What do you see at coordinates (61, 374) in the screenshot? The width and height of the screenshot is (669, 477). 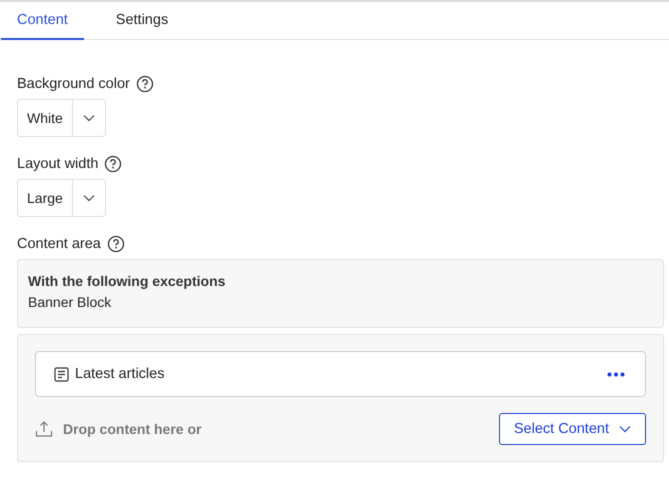 I see `document-icon` at bounding box center [61, 374].